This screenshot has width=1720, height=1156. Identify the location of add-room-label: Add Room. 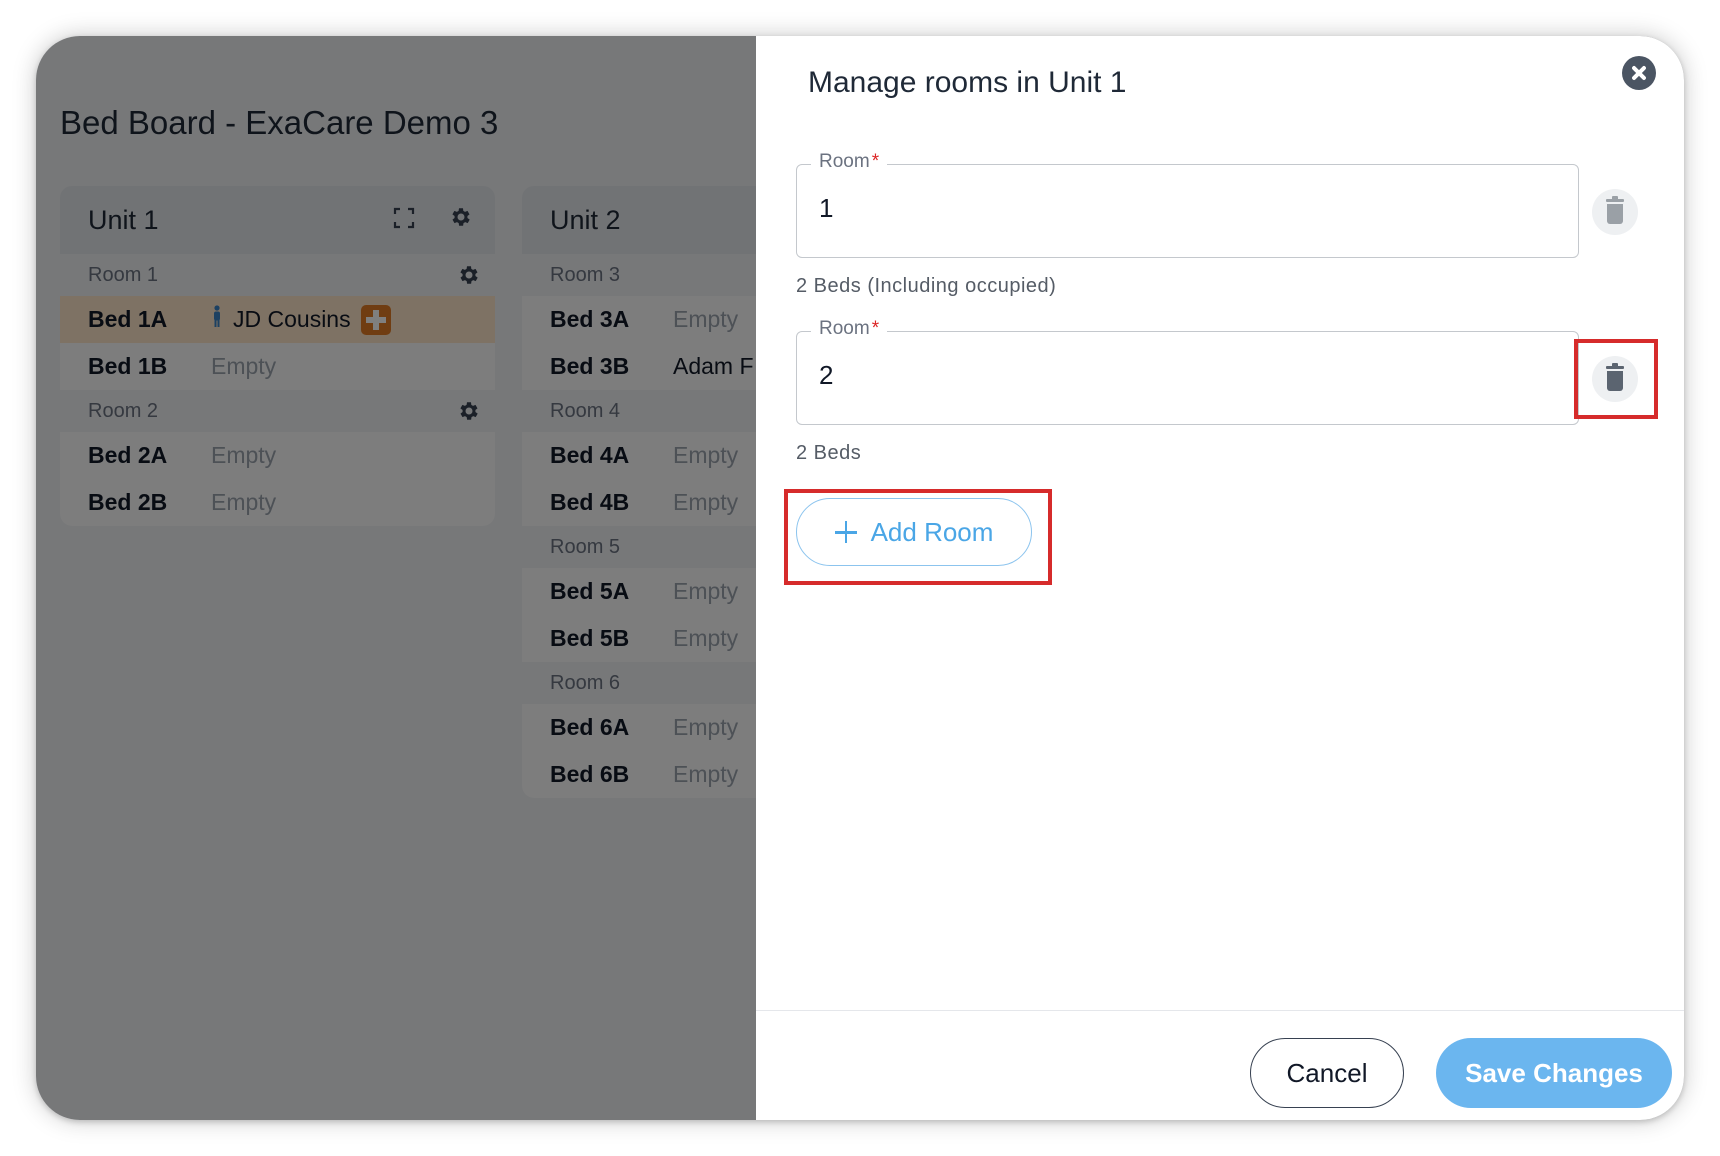
(932, 531).